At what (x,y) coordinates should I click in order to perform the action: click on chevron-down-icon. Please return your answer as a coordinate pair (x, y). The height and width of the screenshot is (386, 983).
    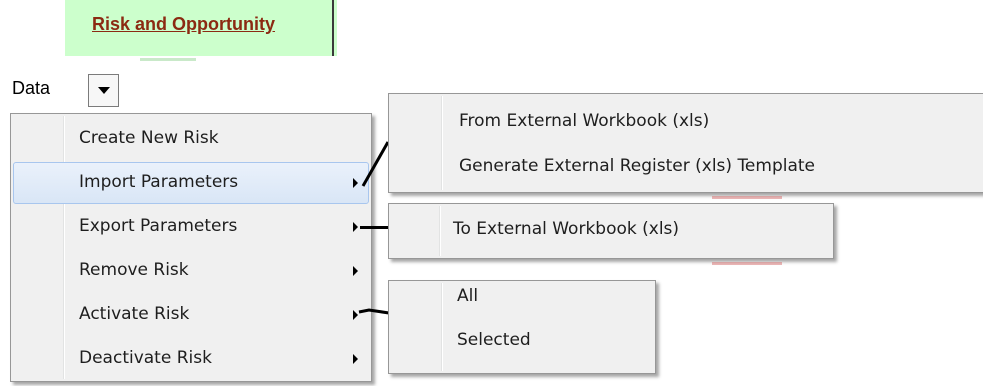
    Looking at the image, I should click on (104, 90).